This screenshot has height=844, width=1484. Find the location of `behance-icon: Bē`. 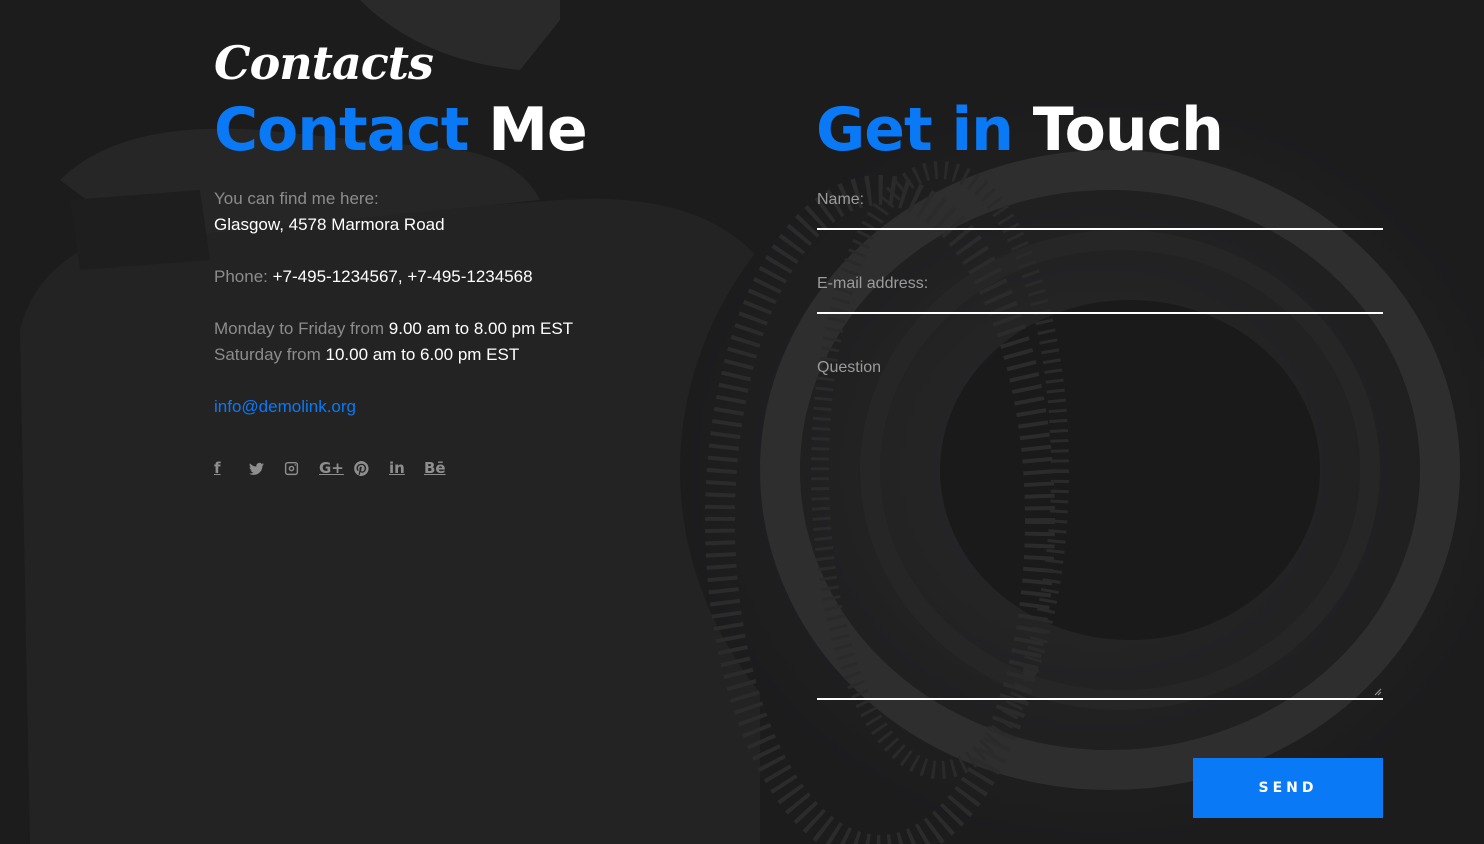

behance-icon: Bē is located at coordinates (441, 468).